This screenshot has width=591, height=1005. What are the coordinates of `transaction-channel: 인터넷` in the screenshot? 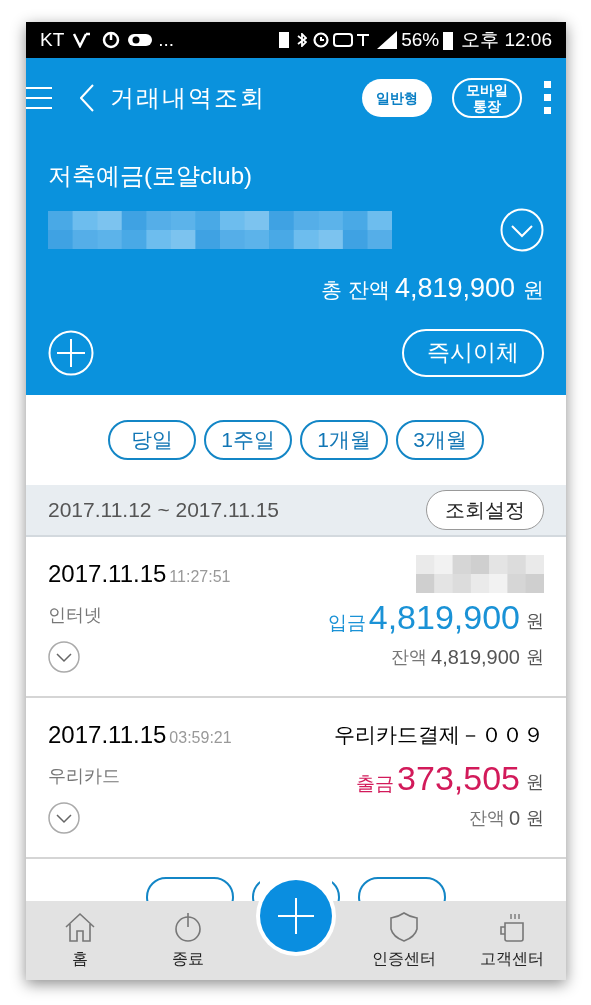 It's located at (75, 615).